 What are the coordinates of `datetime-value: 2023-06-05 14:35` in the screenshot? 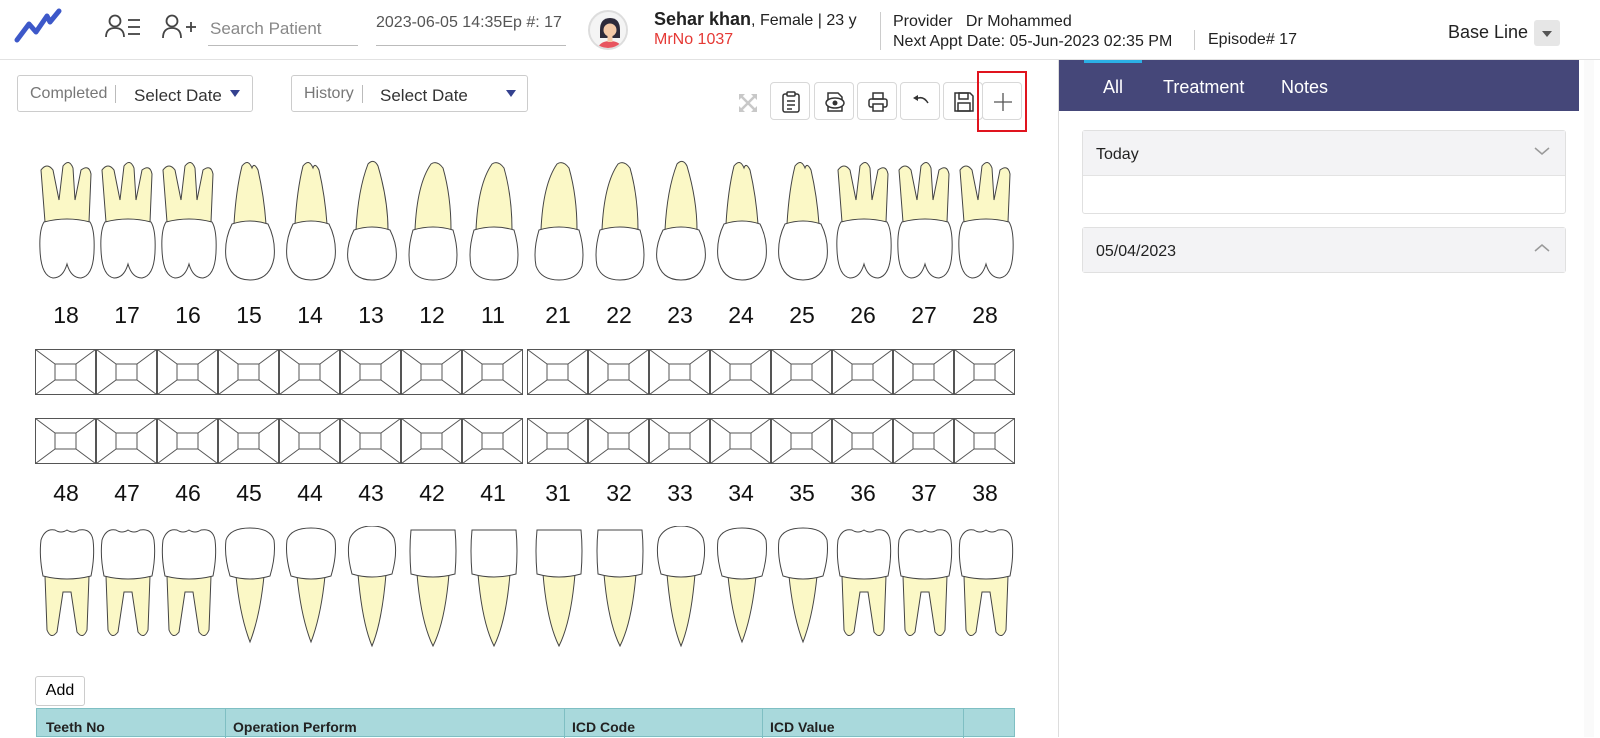 It's located at (439, 22).